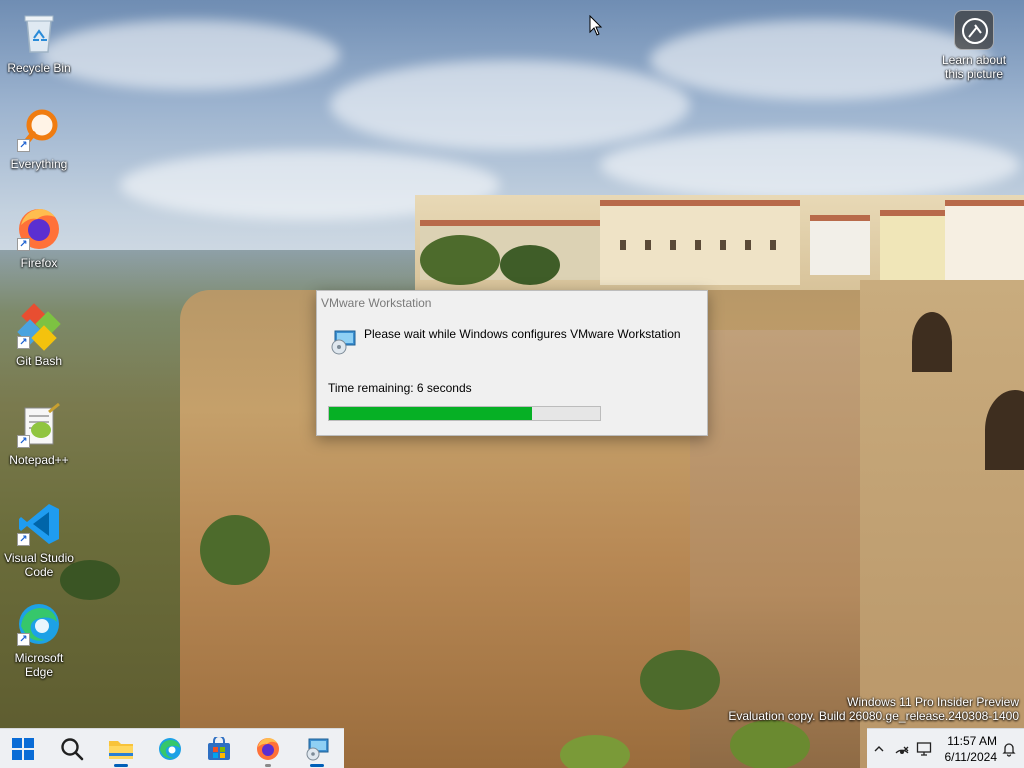 Image resolution: width=1024 pixels, height=768 pixels. What do you see at coordinates (596, 25) in the screenshot?
I see `mouse-cursor-icon` at bounding box center [596, 25].